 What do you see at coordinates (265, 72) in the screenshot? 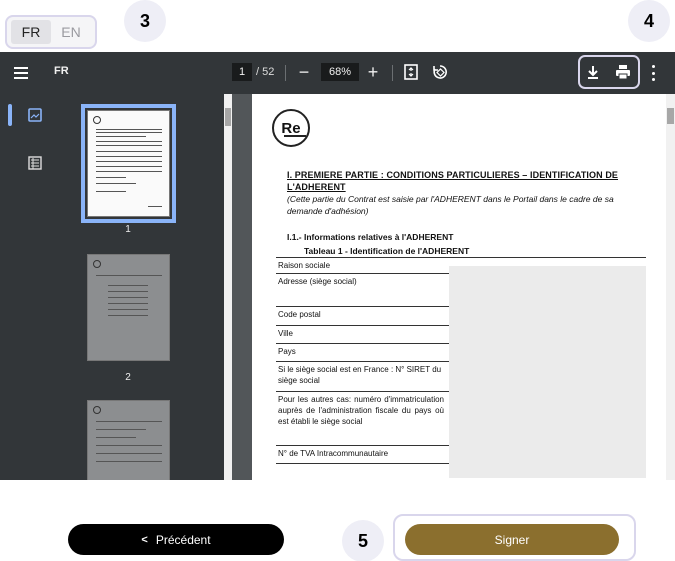
I see `page-total: / 52` at bounding box center [265, 72].